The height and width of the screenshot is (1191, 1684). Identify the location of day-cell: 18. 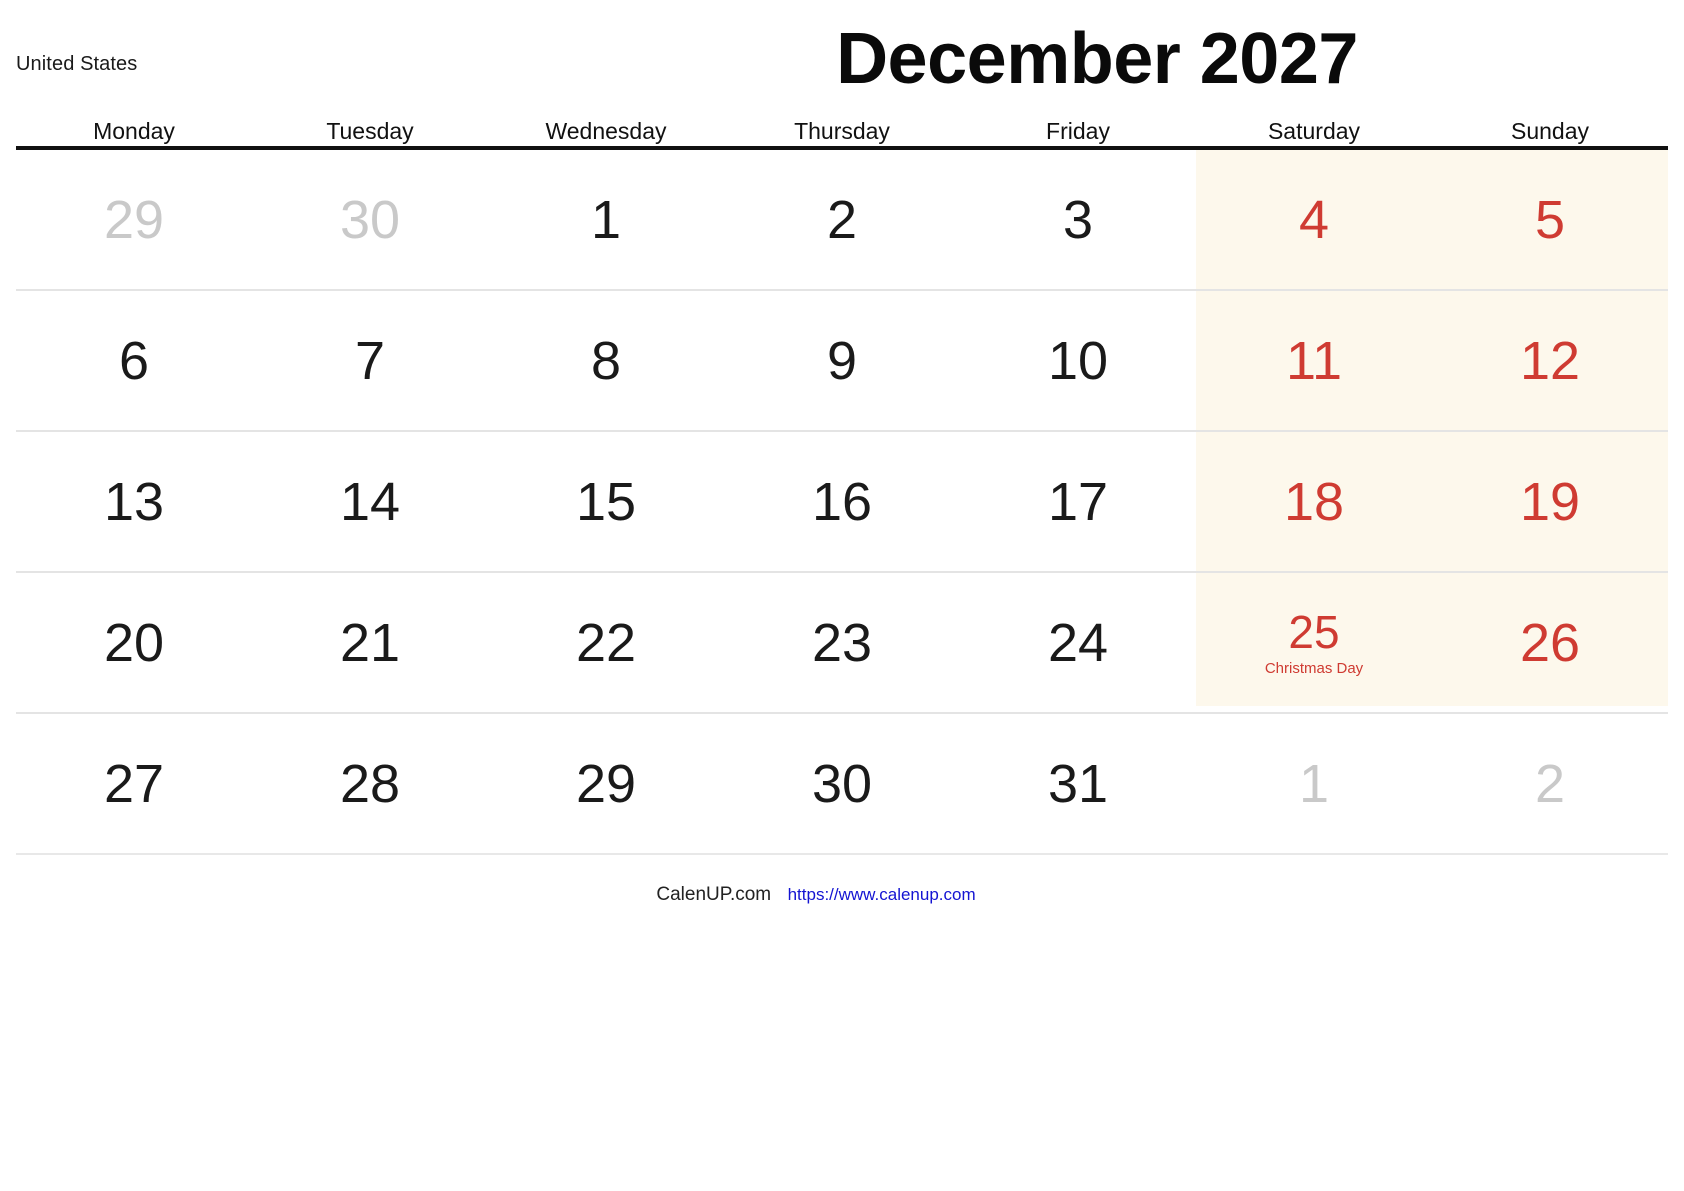
(1314, 501).